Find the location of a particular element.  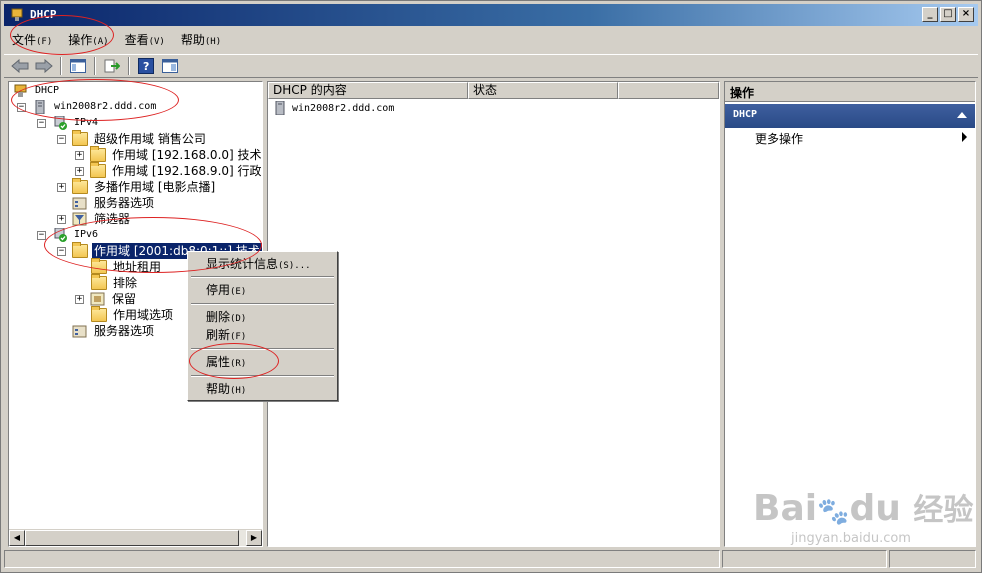

tree-horizontal-scrollbar: ◀ ▶ is located at coordinates (135, 537).